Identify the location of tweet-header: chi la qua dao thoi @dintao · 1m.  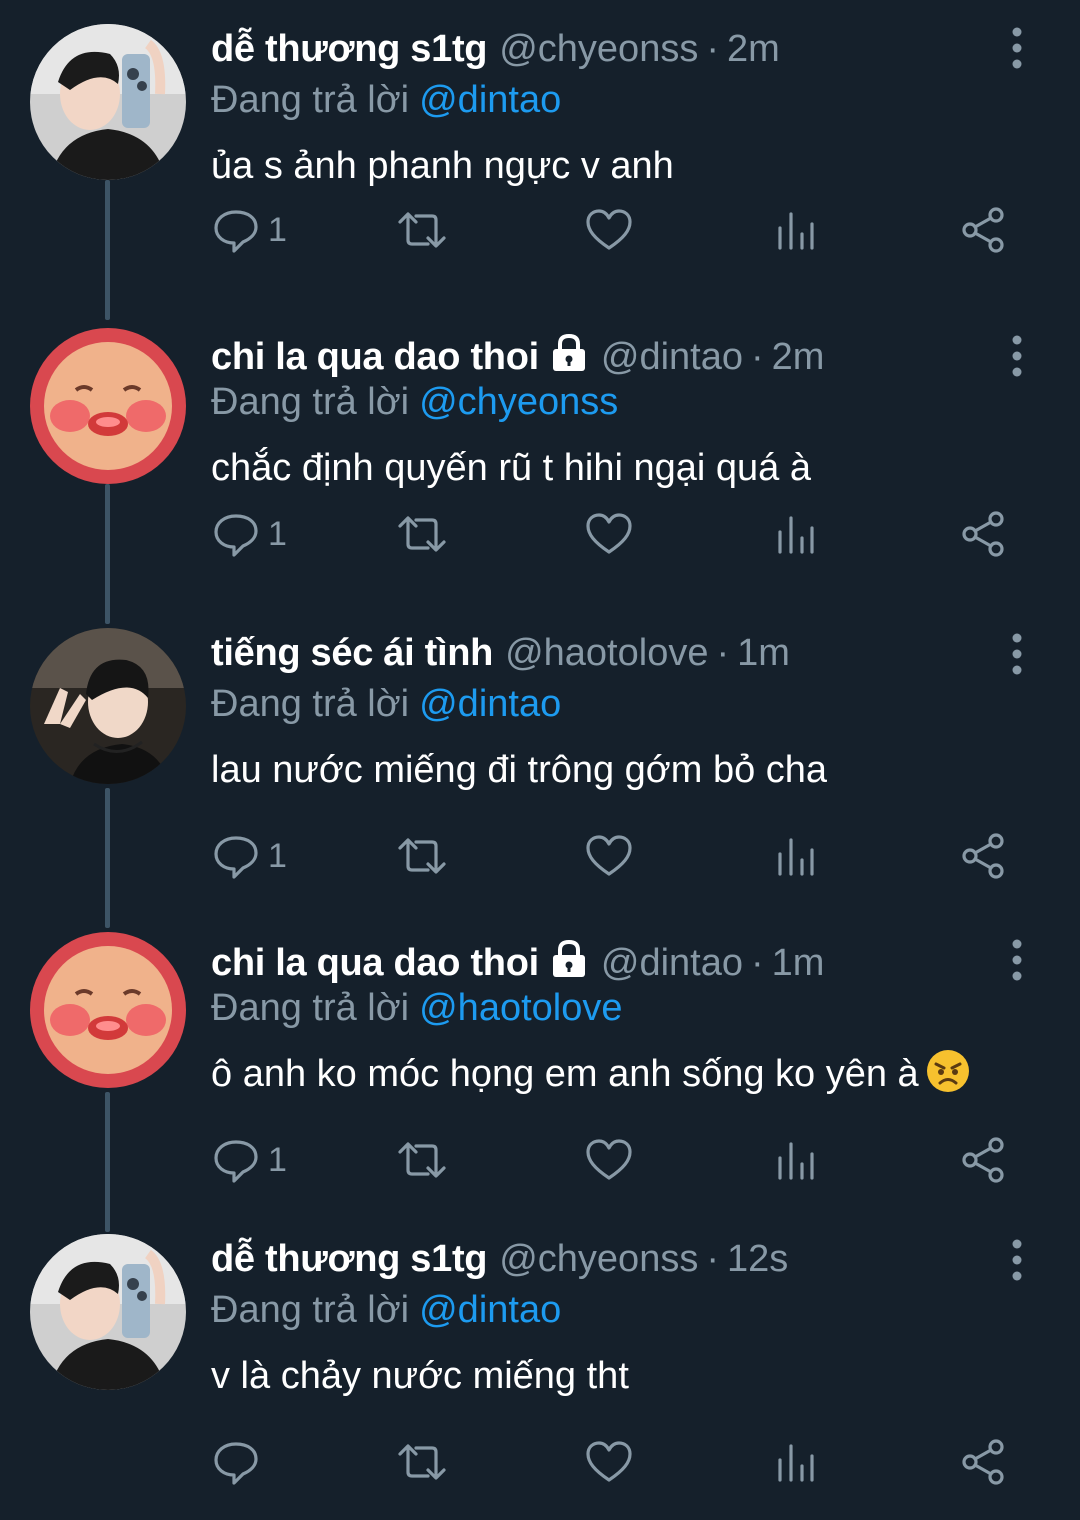
(517, 963).